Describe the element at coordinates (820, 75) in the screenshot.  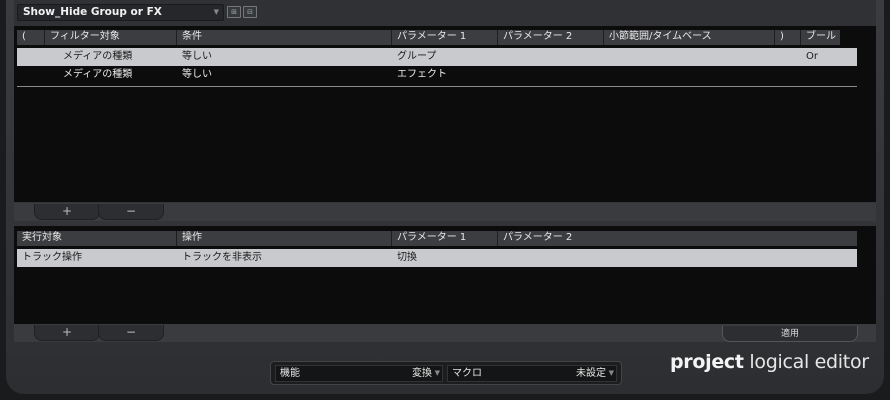
I see `cell-bool` at that location.